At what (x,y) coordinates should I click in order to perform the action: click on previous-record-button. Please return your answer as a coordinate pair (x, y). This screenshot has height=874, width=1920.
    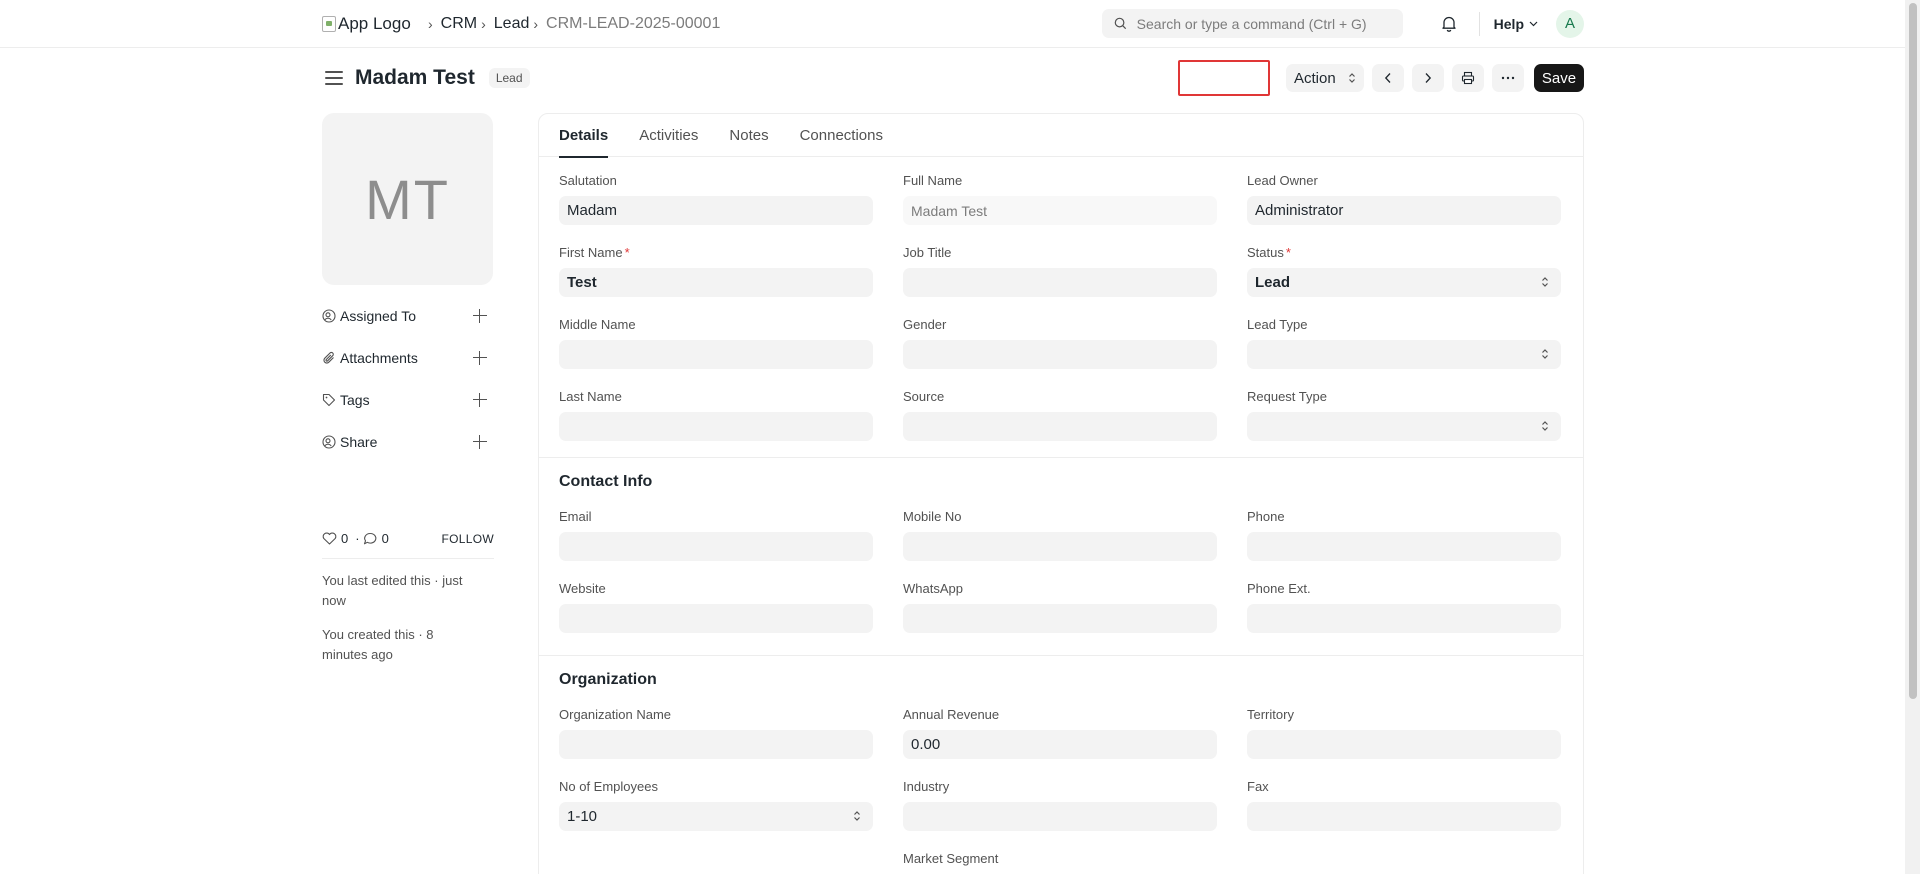
    Looking at the image, I should click on (1388, 78).